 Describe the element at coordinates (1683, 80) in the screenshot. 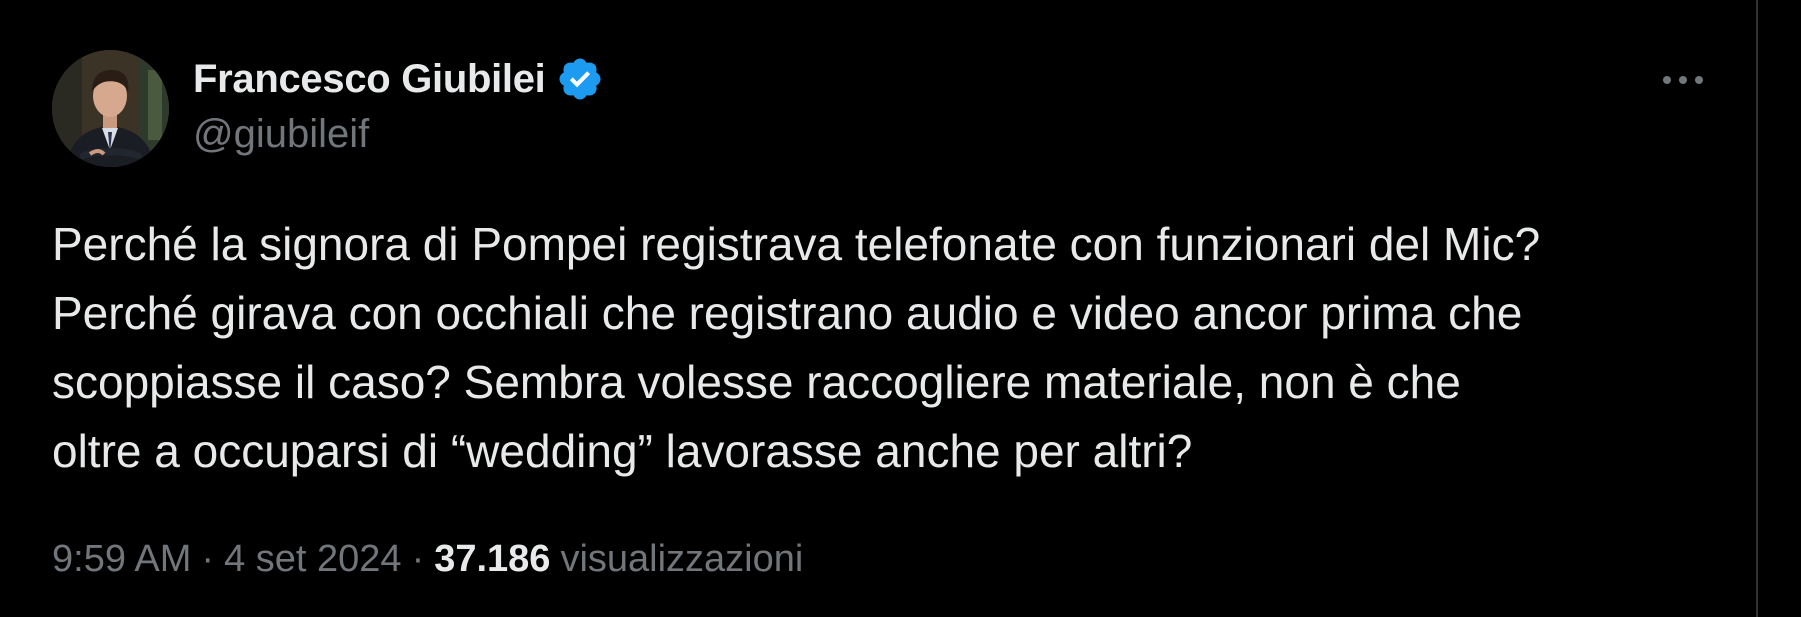

I see `more-options-icon` at that location.